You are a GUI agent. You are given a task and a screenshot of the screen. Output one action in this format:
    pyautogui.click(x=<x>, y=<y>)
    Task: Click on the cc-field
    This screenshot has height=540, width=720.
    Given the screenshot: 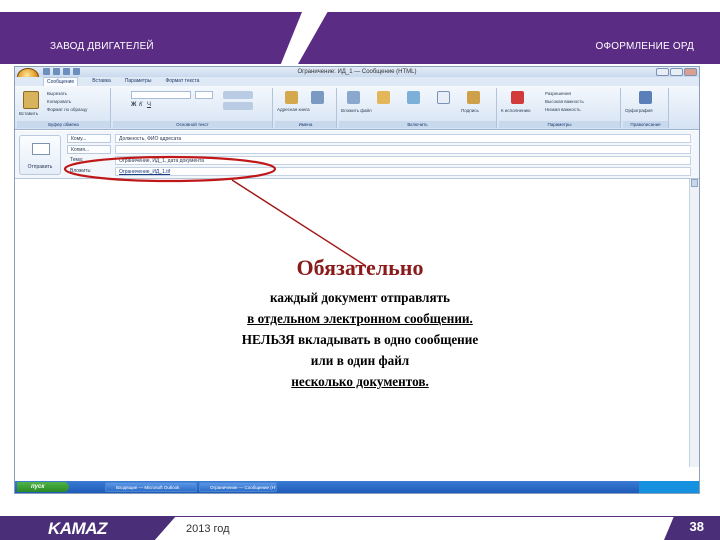 What is the action you would take?
    pyautogui.click(x=403, y=149)
    